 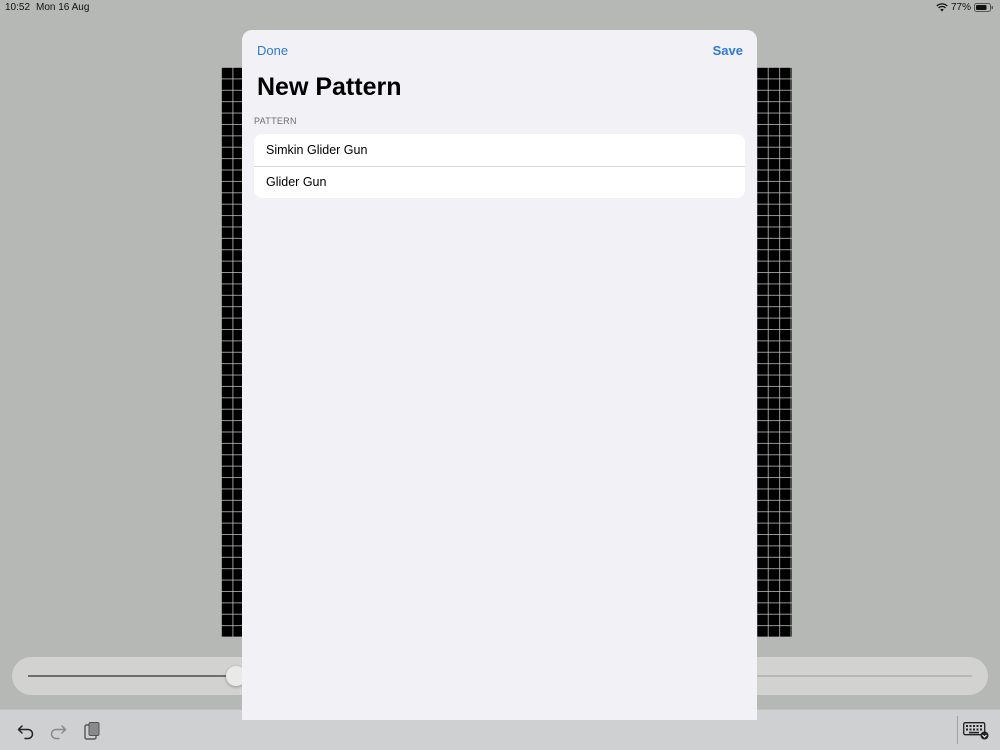 I want to click on list-item: Simkin Glider Gun, so click(x=499, y=150).